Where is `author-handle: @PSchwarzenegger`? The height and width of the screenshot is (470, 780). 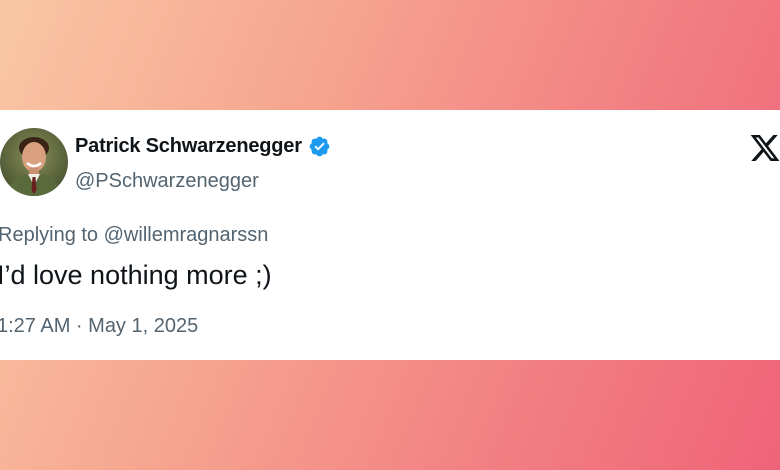
author-handle: @PSchwarzenegger is located at coordinates (167, 181).